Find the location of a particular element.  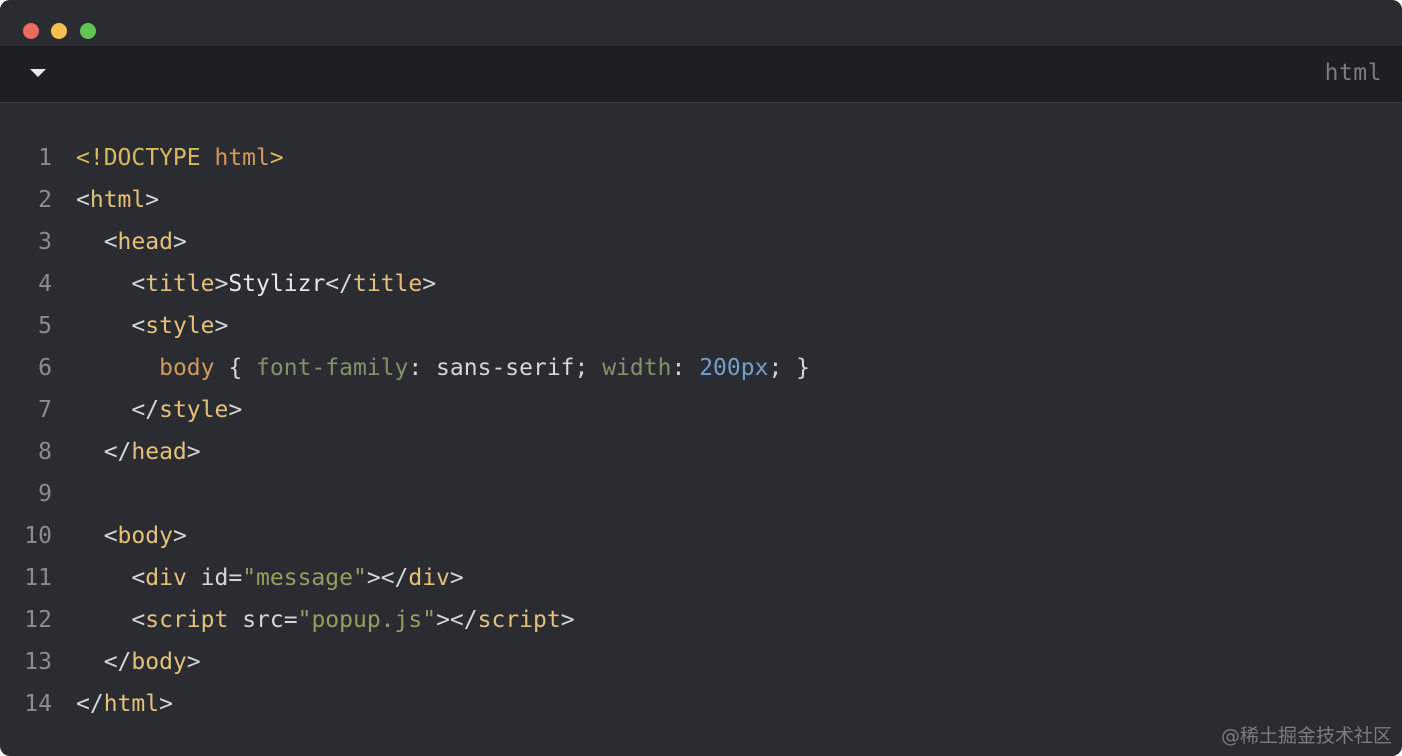

code-line: 9 is located at coordinates (701, 494).